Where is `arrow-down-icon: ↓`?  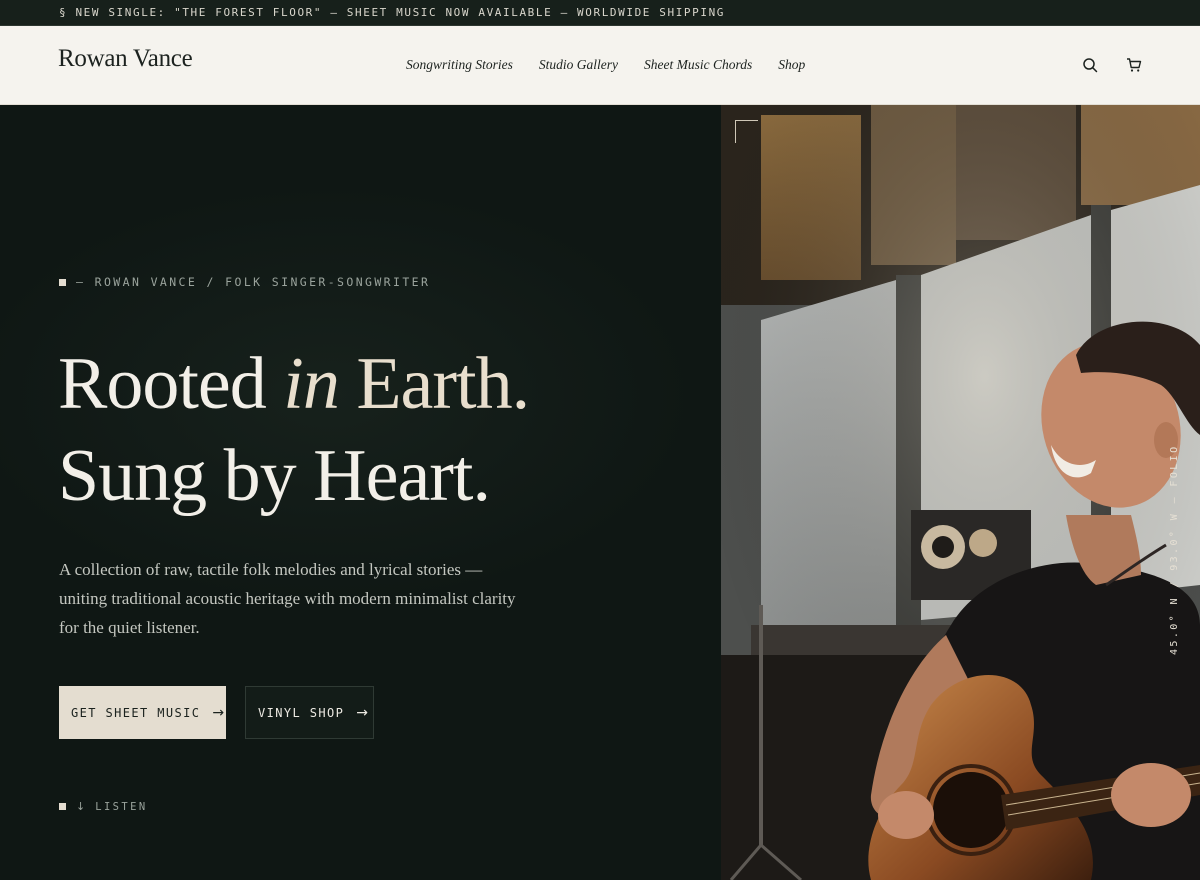
arrow-down-icon: ↓ is located at coordinates (81, 806).